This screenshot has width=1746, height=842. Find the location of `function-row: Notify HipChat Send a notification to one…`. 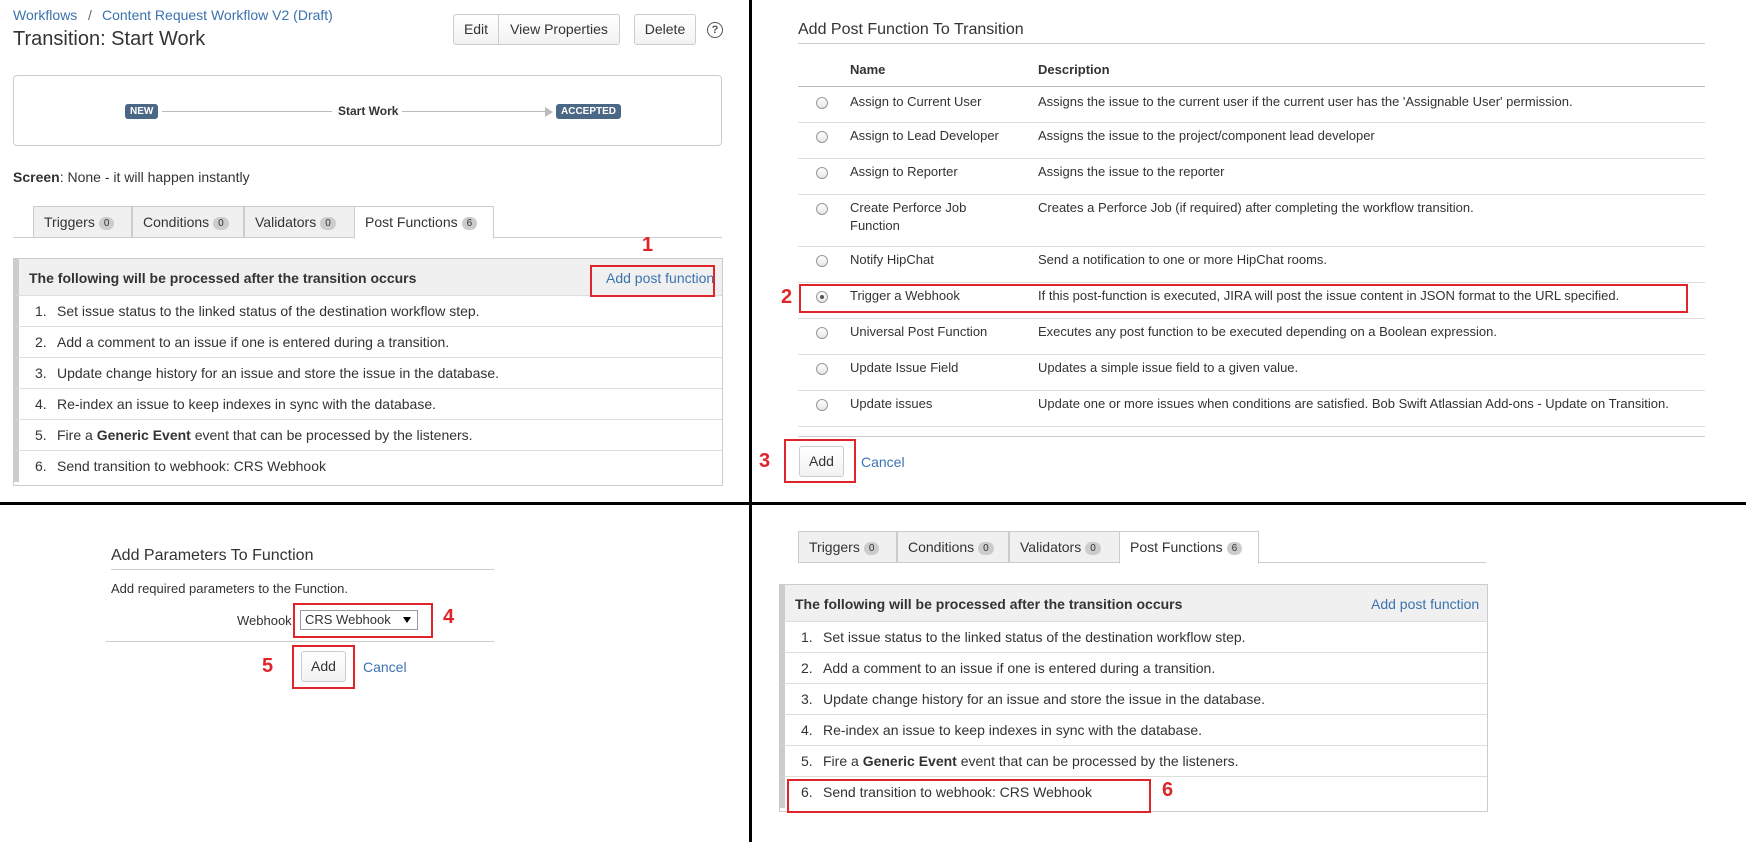

function-row: Notify HipChat Send a notification to one… is located at coordinates (1251, 264).